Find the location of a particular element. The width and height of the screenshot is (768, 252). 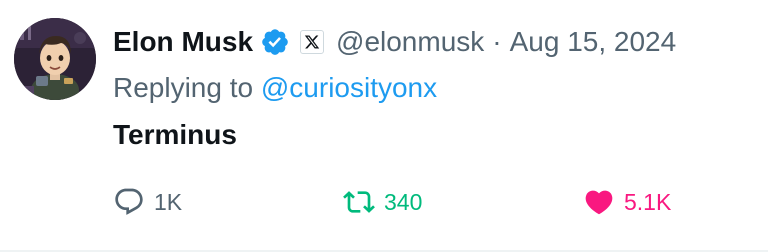

avatar-image is located at coordinates (55, 59).